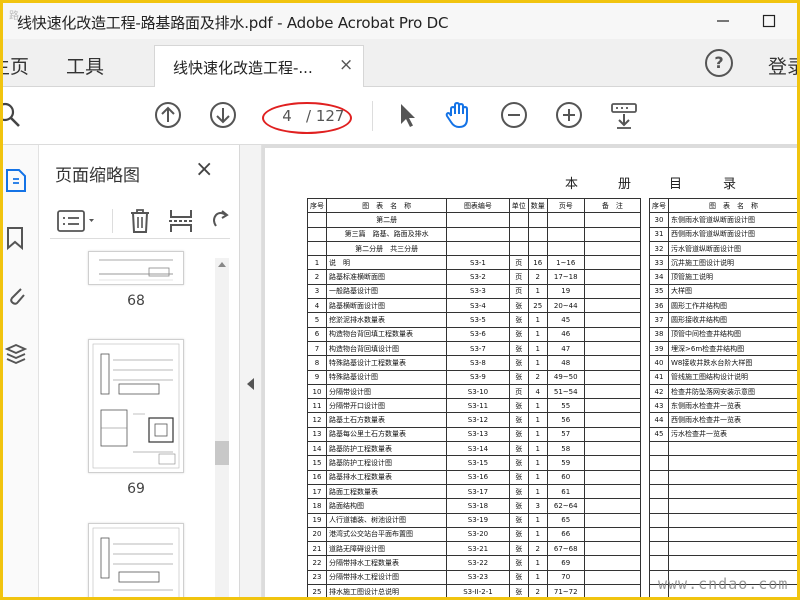  I want to click on table-cell: S3-20, so click(478, 534).